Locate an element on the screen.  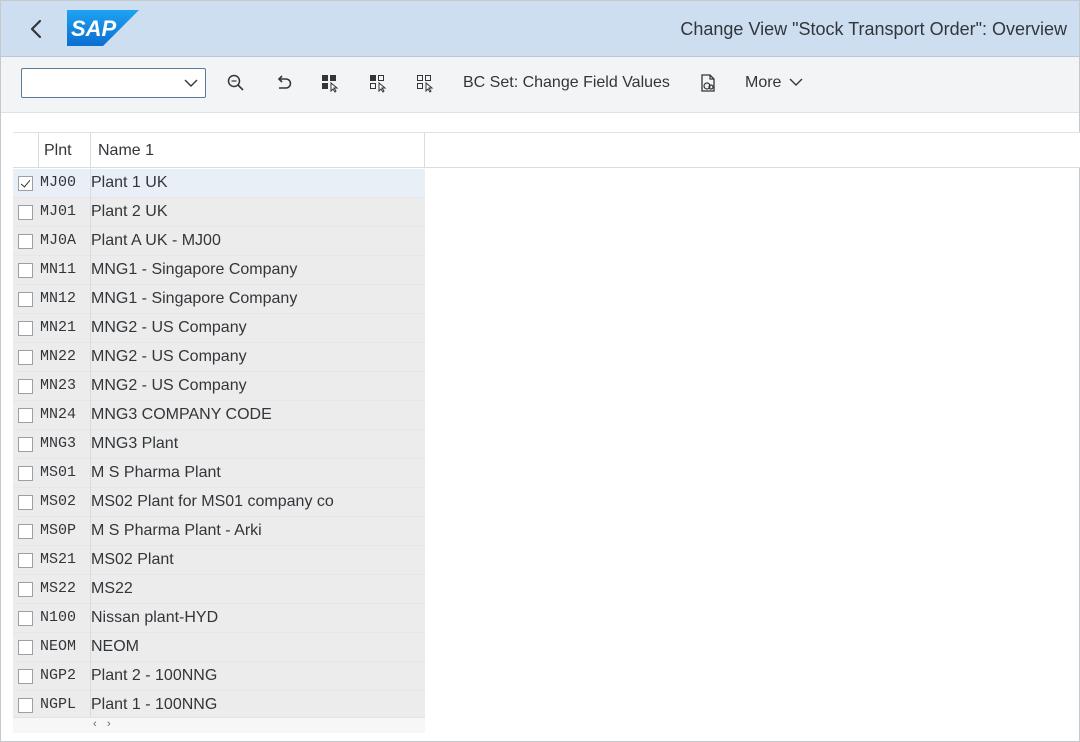
deselect-all-icon is located at coordinates (425, 84).